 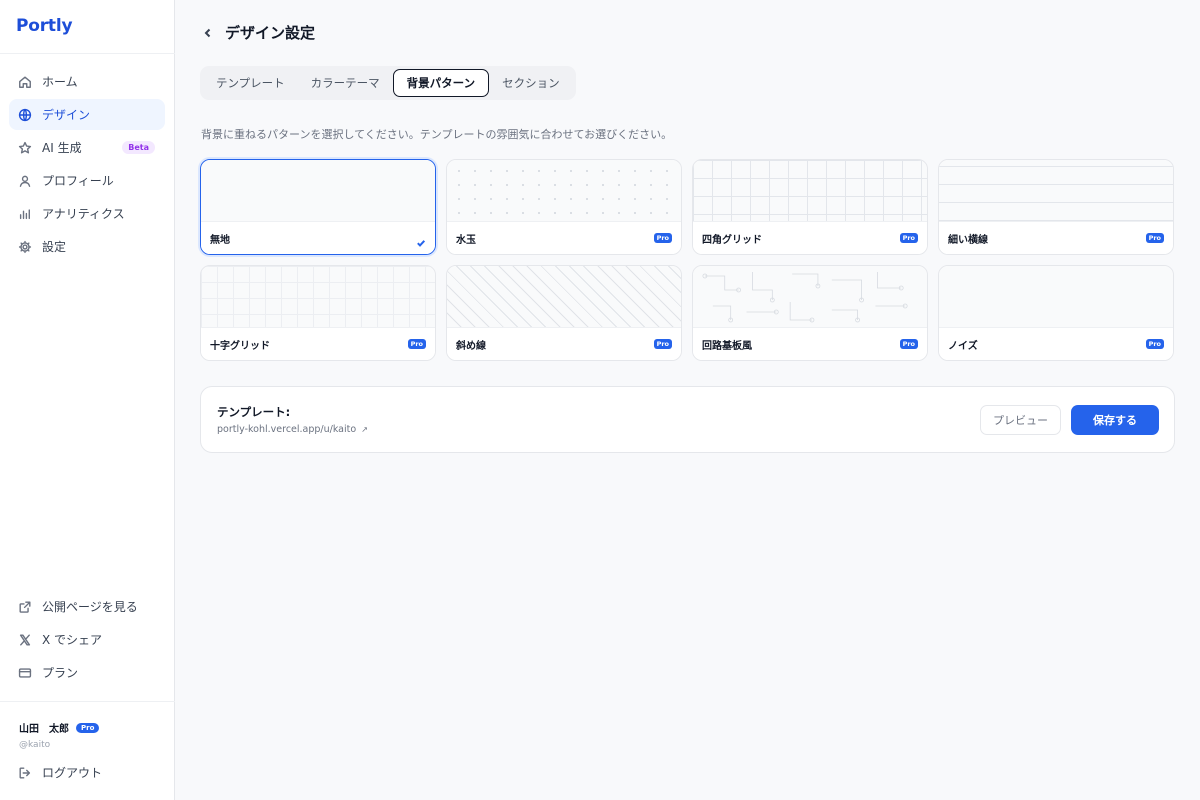 What do you see at coordinates (88, 727) in the screenshot?
I see `plan-badge: Pro` at bounding box center [88, 727].